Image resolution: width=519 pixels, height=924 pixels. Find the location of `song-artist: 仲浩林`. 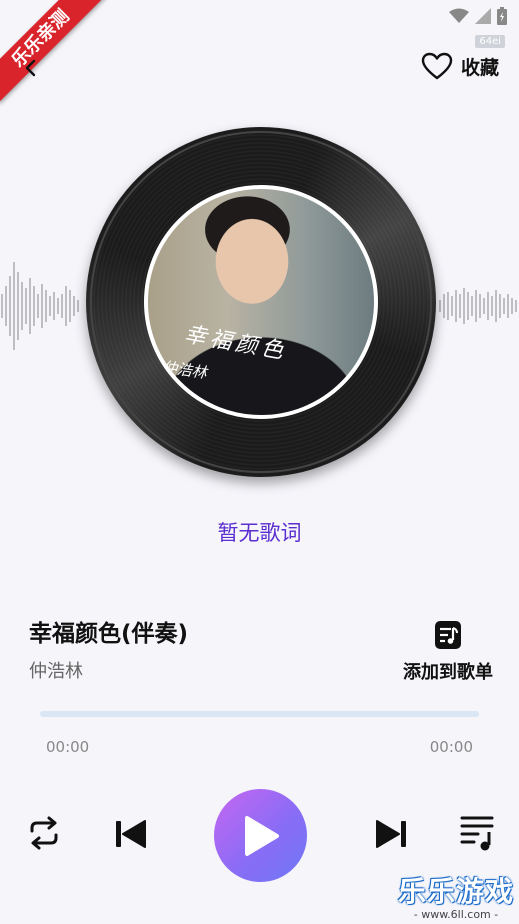

song-artist: 仲浩林 is located at coordinates (56, 671).